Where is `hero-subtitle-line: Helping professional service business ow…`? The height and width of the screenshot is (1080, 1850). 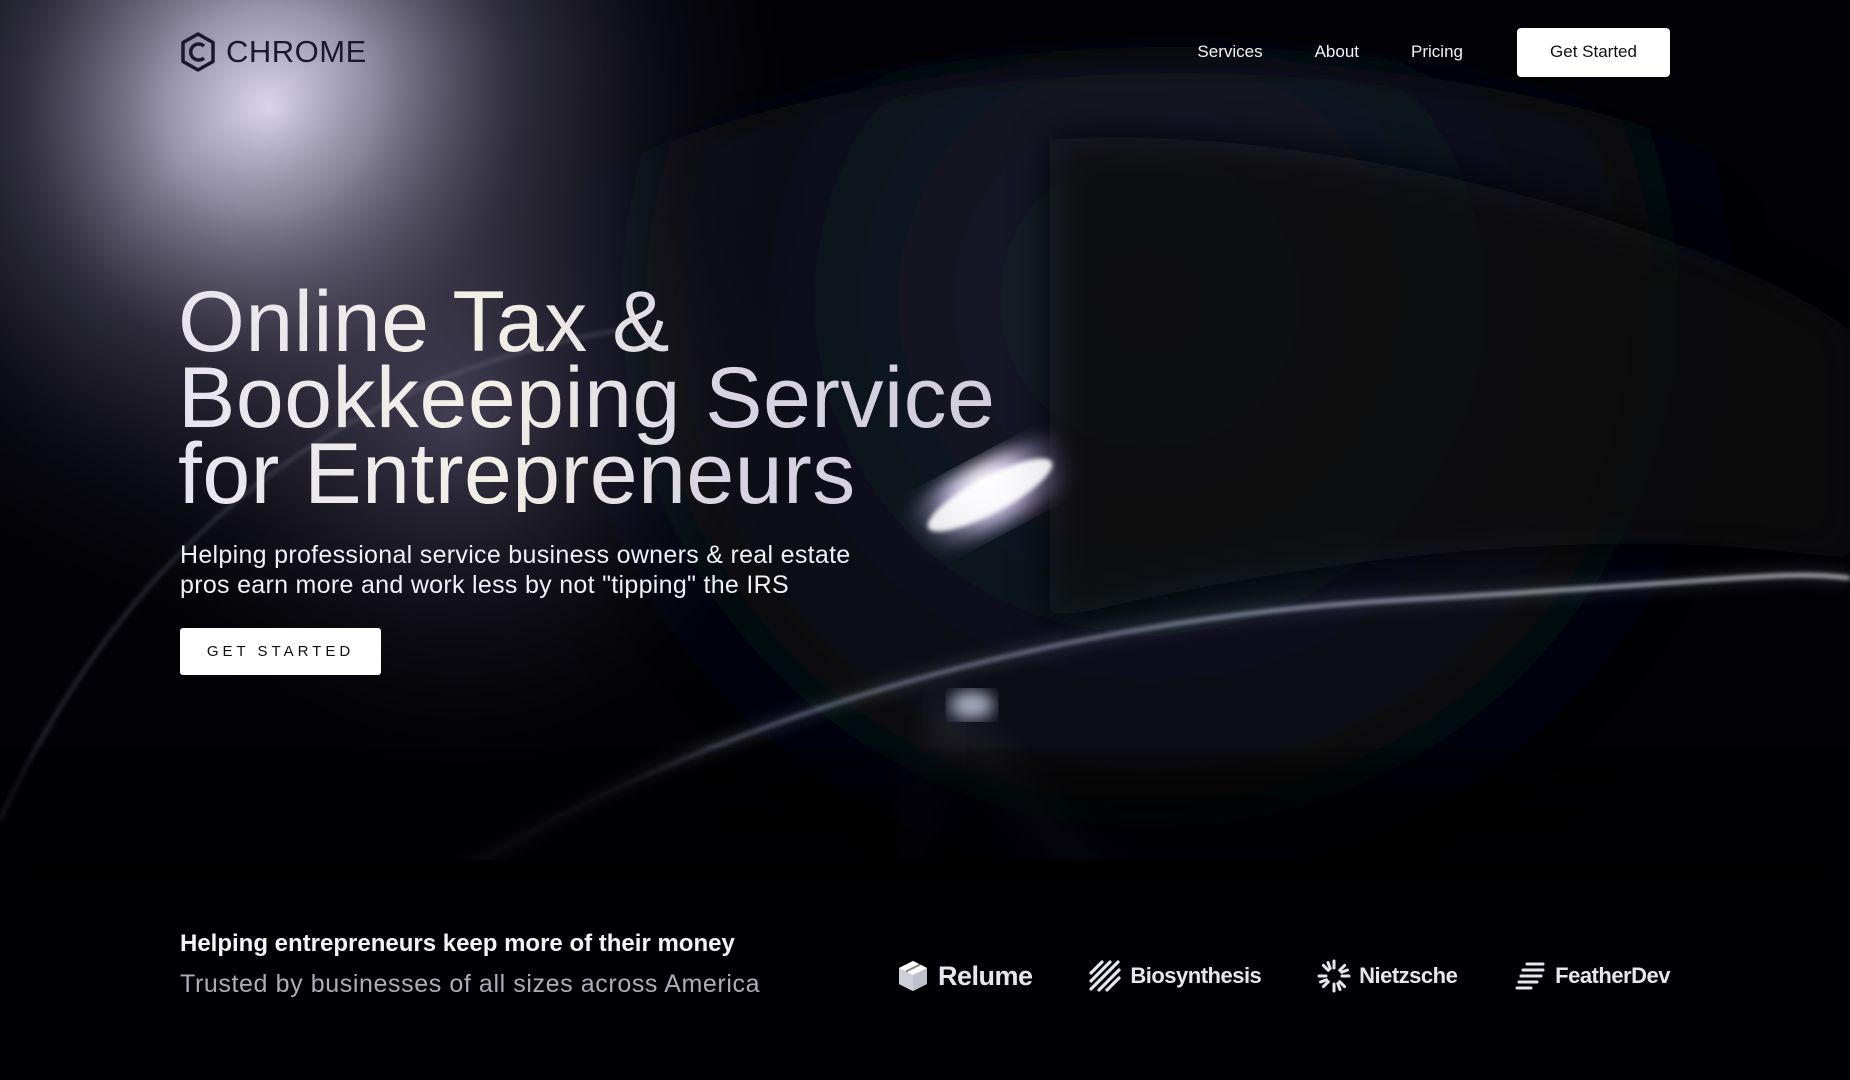 hero-subtitle-line: Helping professional service business ow… is located at coordinates (515, 555).